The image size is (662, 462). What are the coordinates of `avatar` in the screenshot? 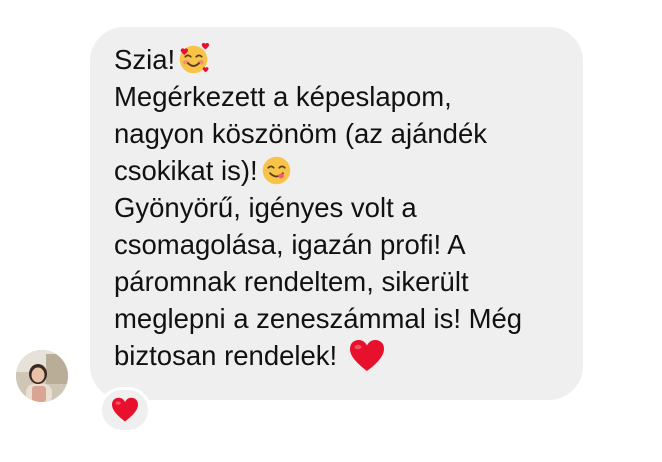 It's located at (42, 376).